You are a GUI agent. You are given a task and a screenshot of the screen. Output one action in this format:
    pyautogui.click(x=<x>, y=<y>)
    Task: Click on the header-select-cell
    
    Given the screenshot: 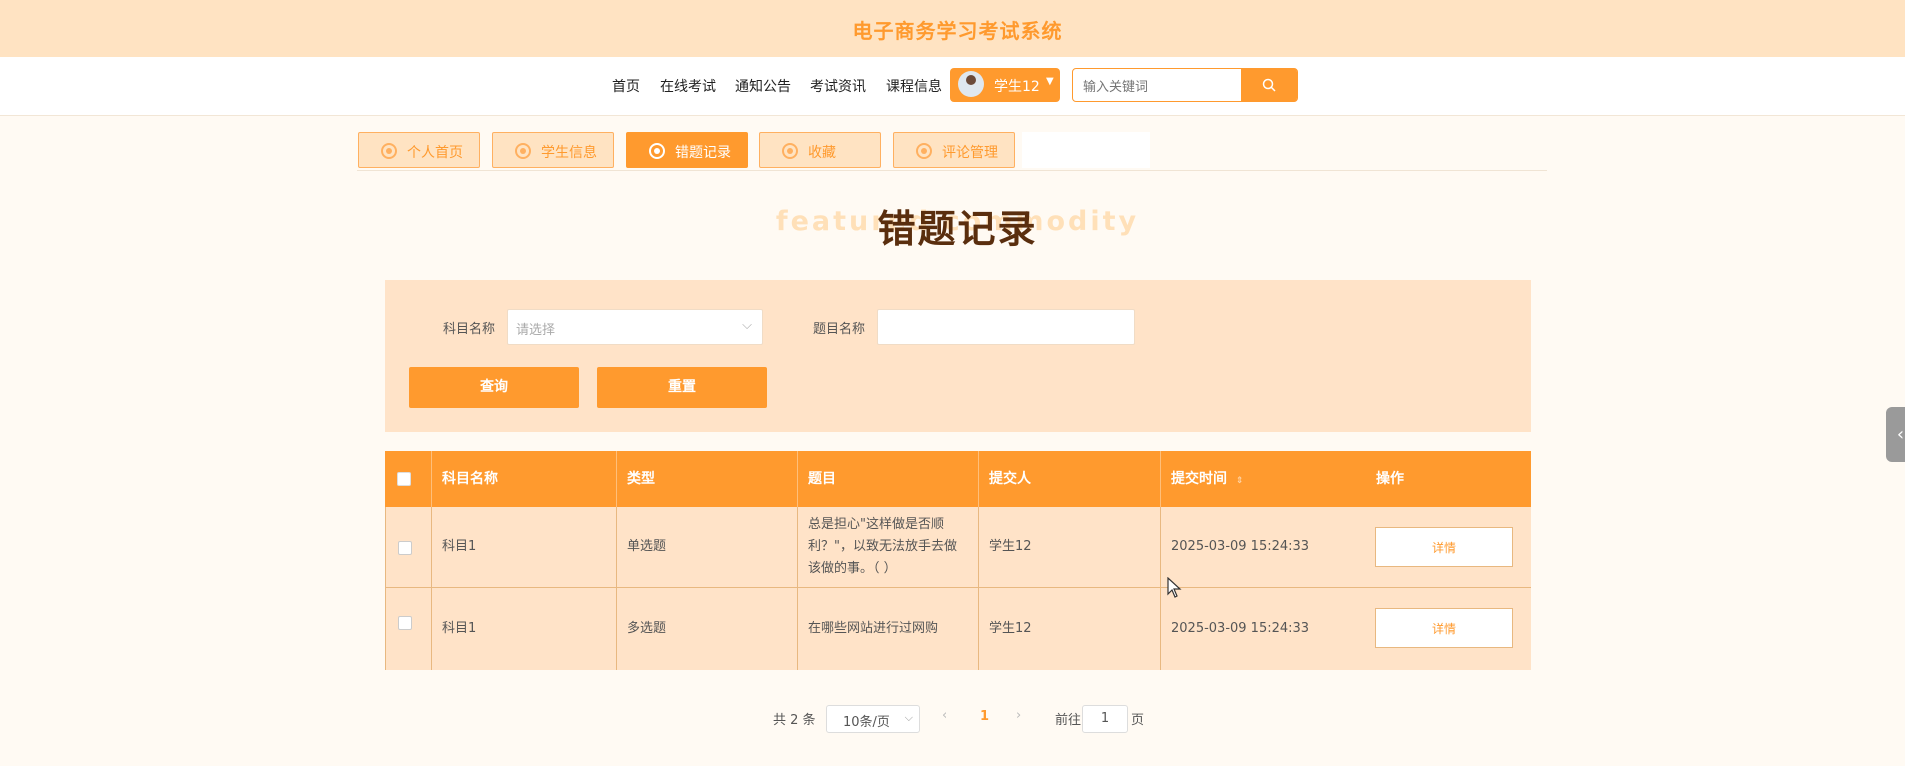 What is the action you would take?
    pyautogui.click(x=408, y=479)
    